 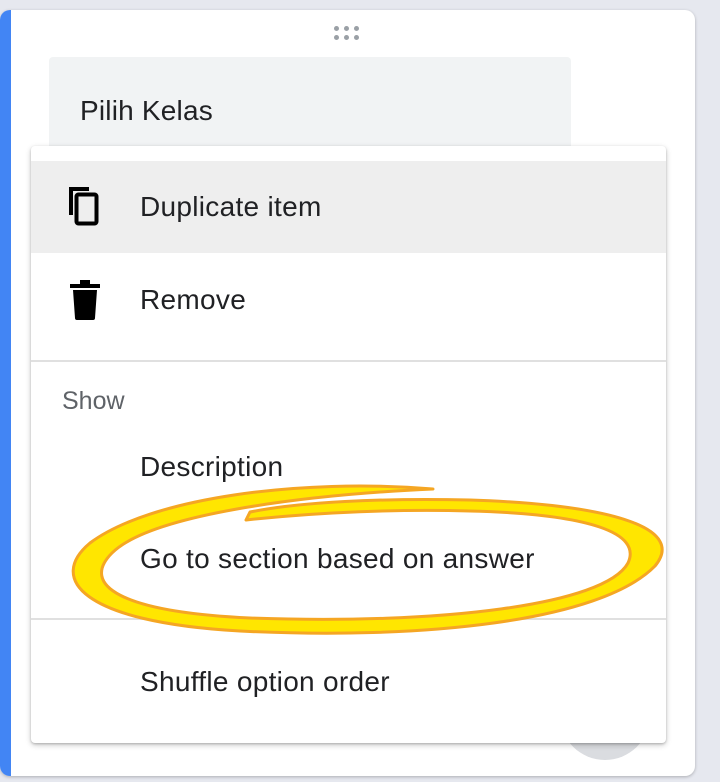 I want to click on menu-item-shuffle: Shuffle option order, so click(x=348, y=682).